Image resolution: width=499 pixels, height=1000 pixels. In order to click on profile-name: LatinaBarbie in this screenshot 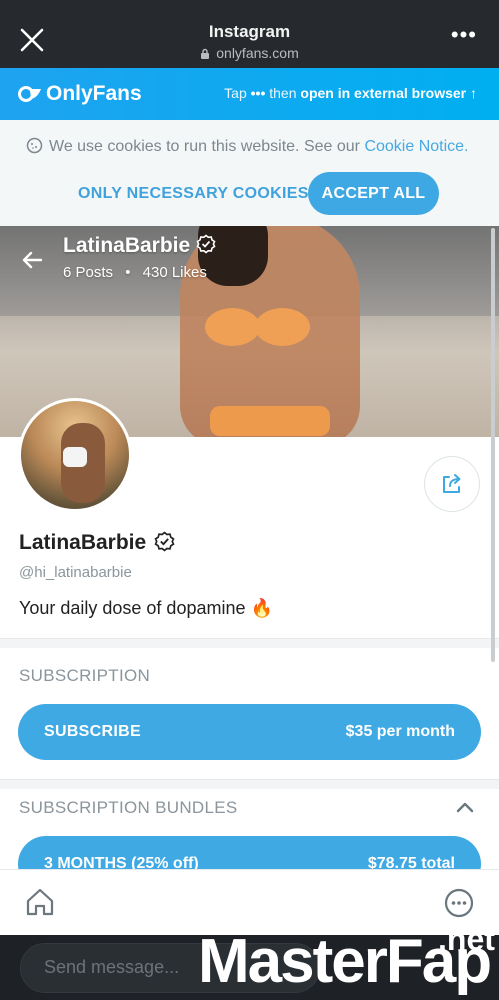, I will do `click(97, 543)`.